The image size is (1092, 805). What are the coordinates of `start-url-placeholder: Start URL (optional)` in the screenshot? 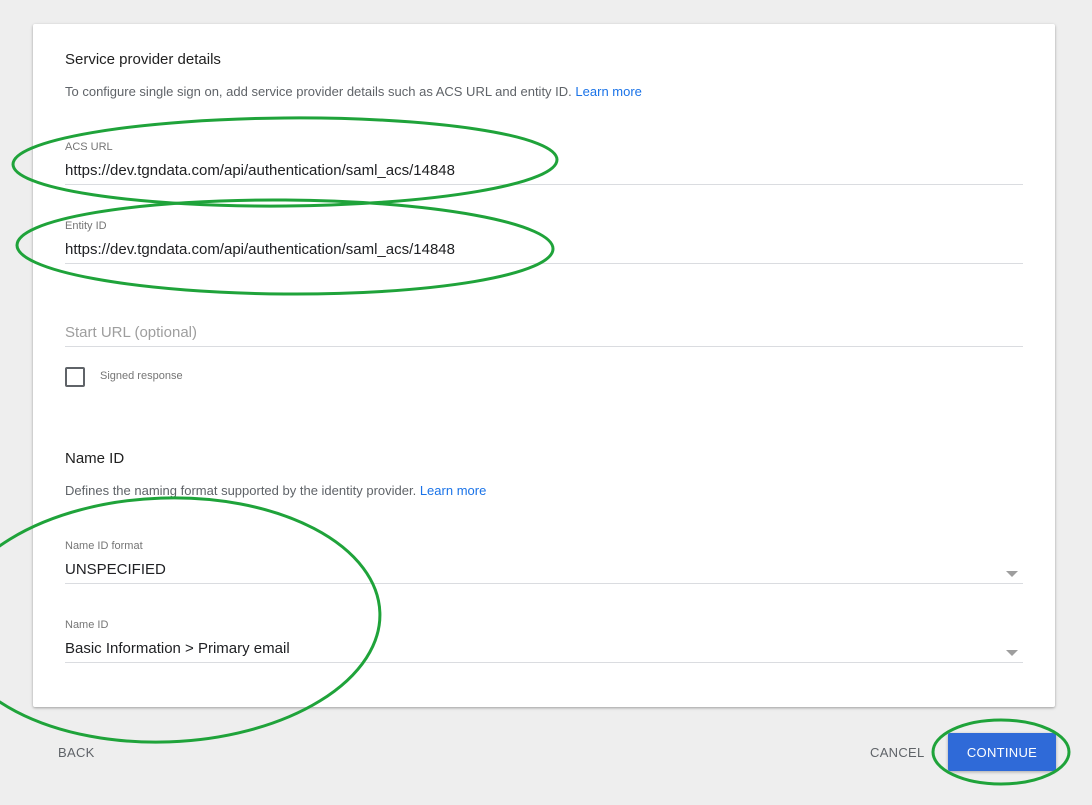 It's located at (544, 332).